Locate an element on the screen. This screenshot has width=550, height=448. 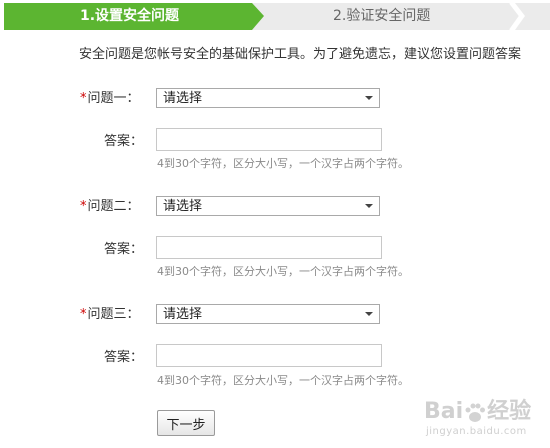
watermark-text-part1: Bai is located at coordinates (444, 411).